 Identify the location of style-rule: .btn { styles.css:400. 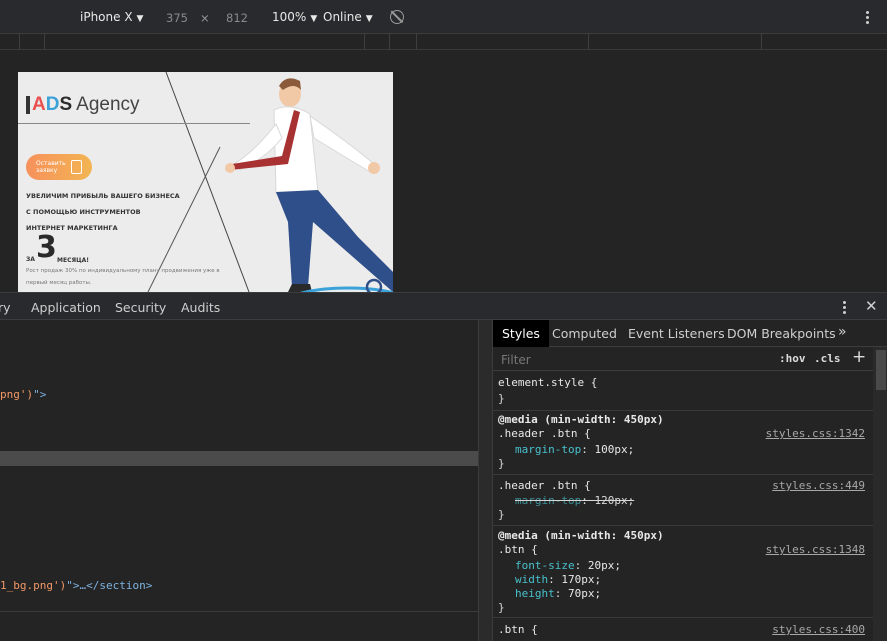
(683, 629).